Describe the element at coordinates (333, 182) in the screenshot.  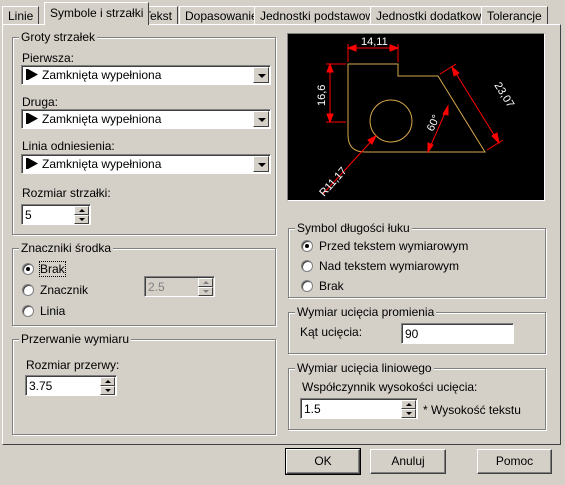
I see `dim-text-radius: R11,17` at that location.